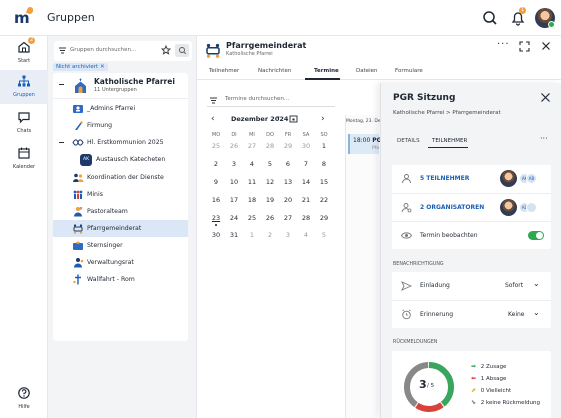 The image size is (561, 418). Describe the element at coordinates (471, 314) in the screenshot. I see `reminder-row: Erinnerung Keine ⌄` at that location.